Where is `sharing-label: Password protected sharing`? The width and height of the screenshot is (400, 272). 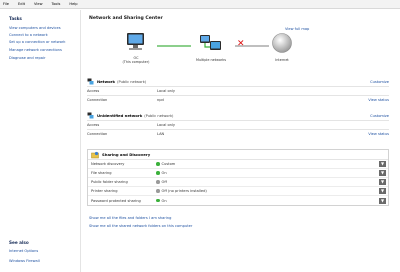
sharing-label: Password protected sharing is located at coordinates (116, 200).